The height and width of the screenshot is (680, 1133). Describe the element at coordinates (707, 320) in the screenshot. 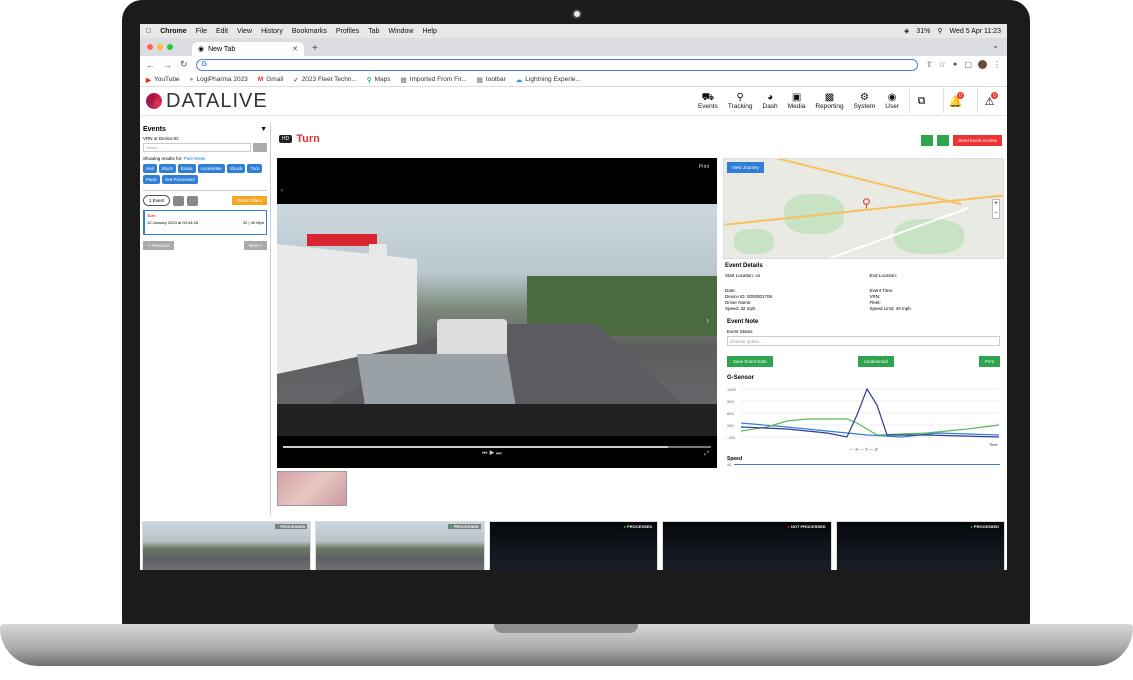

I see `next-frame-icon: ›` at that location.